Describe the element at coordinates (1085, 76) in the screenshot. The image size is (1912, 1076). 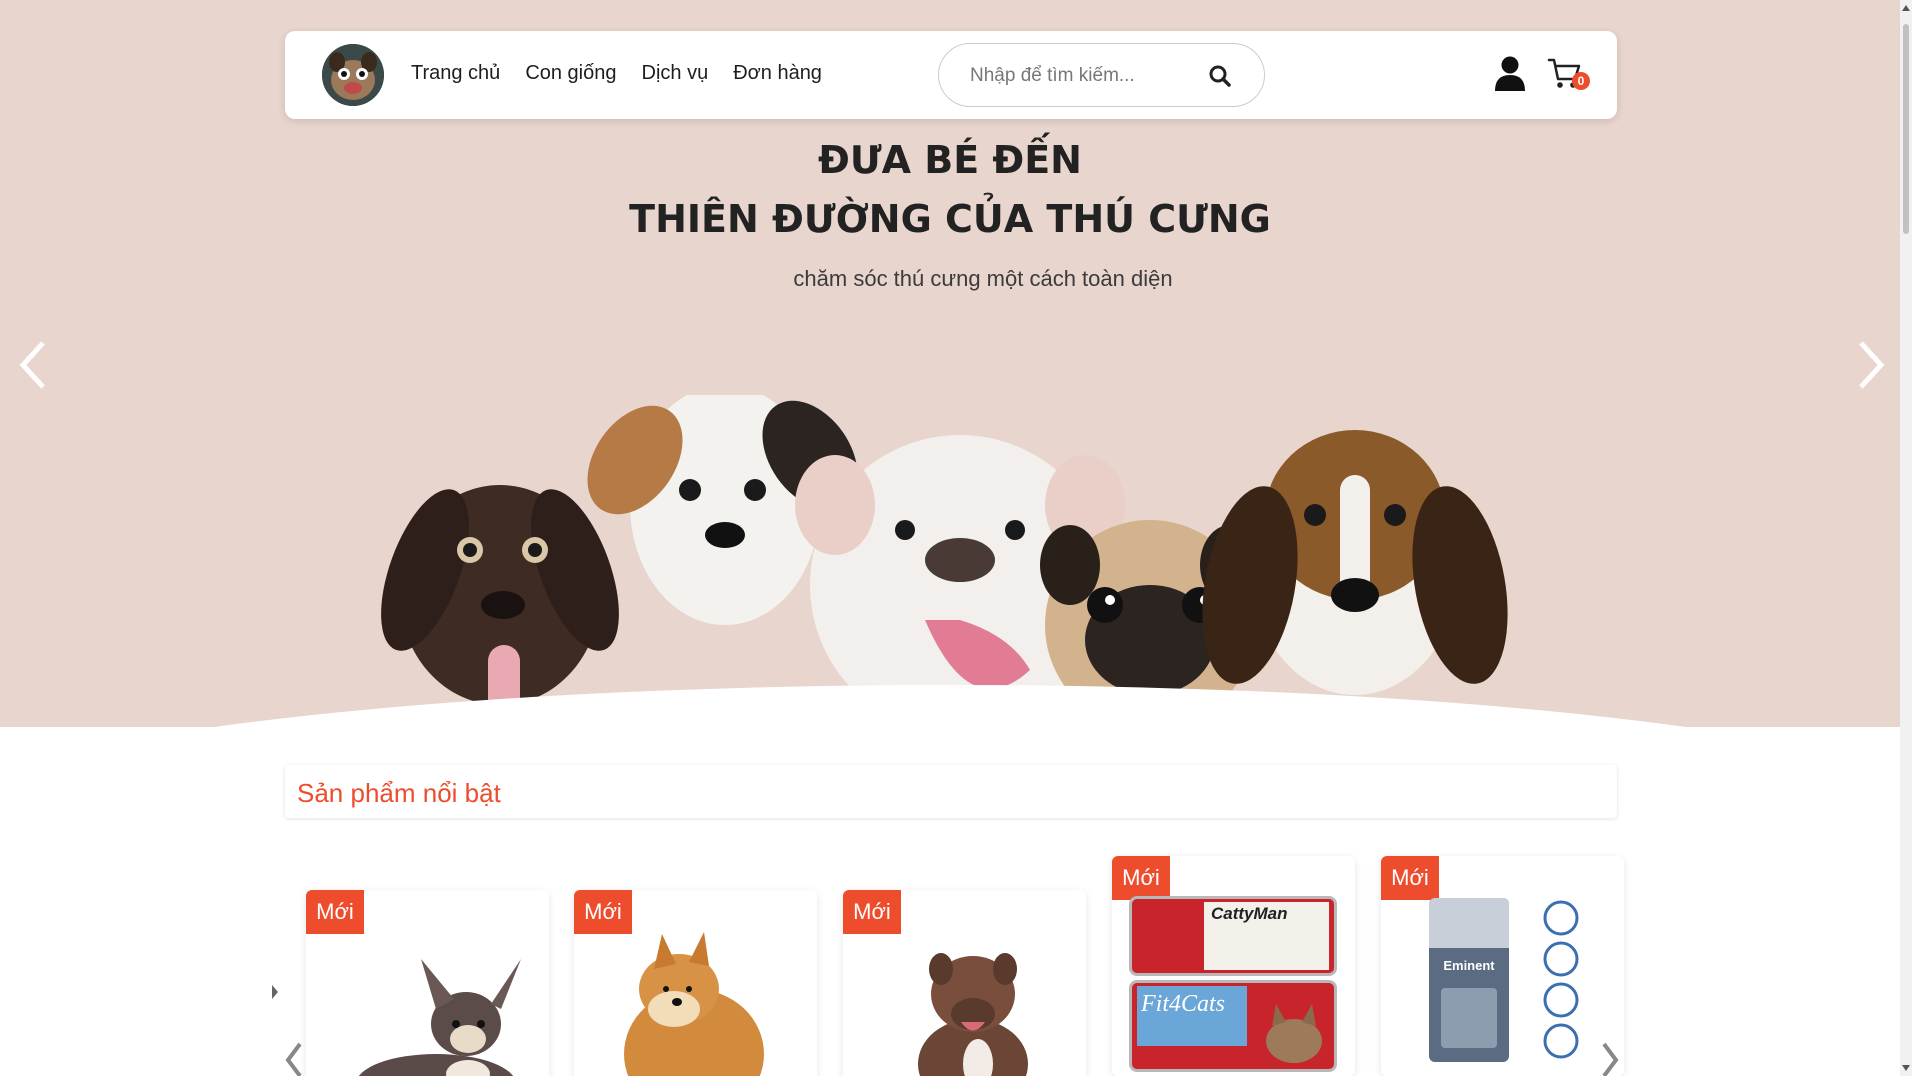
I see `search-input` at that location.